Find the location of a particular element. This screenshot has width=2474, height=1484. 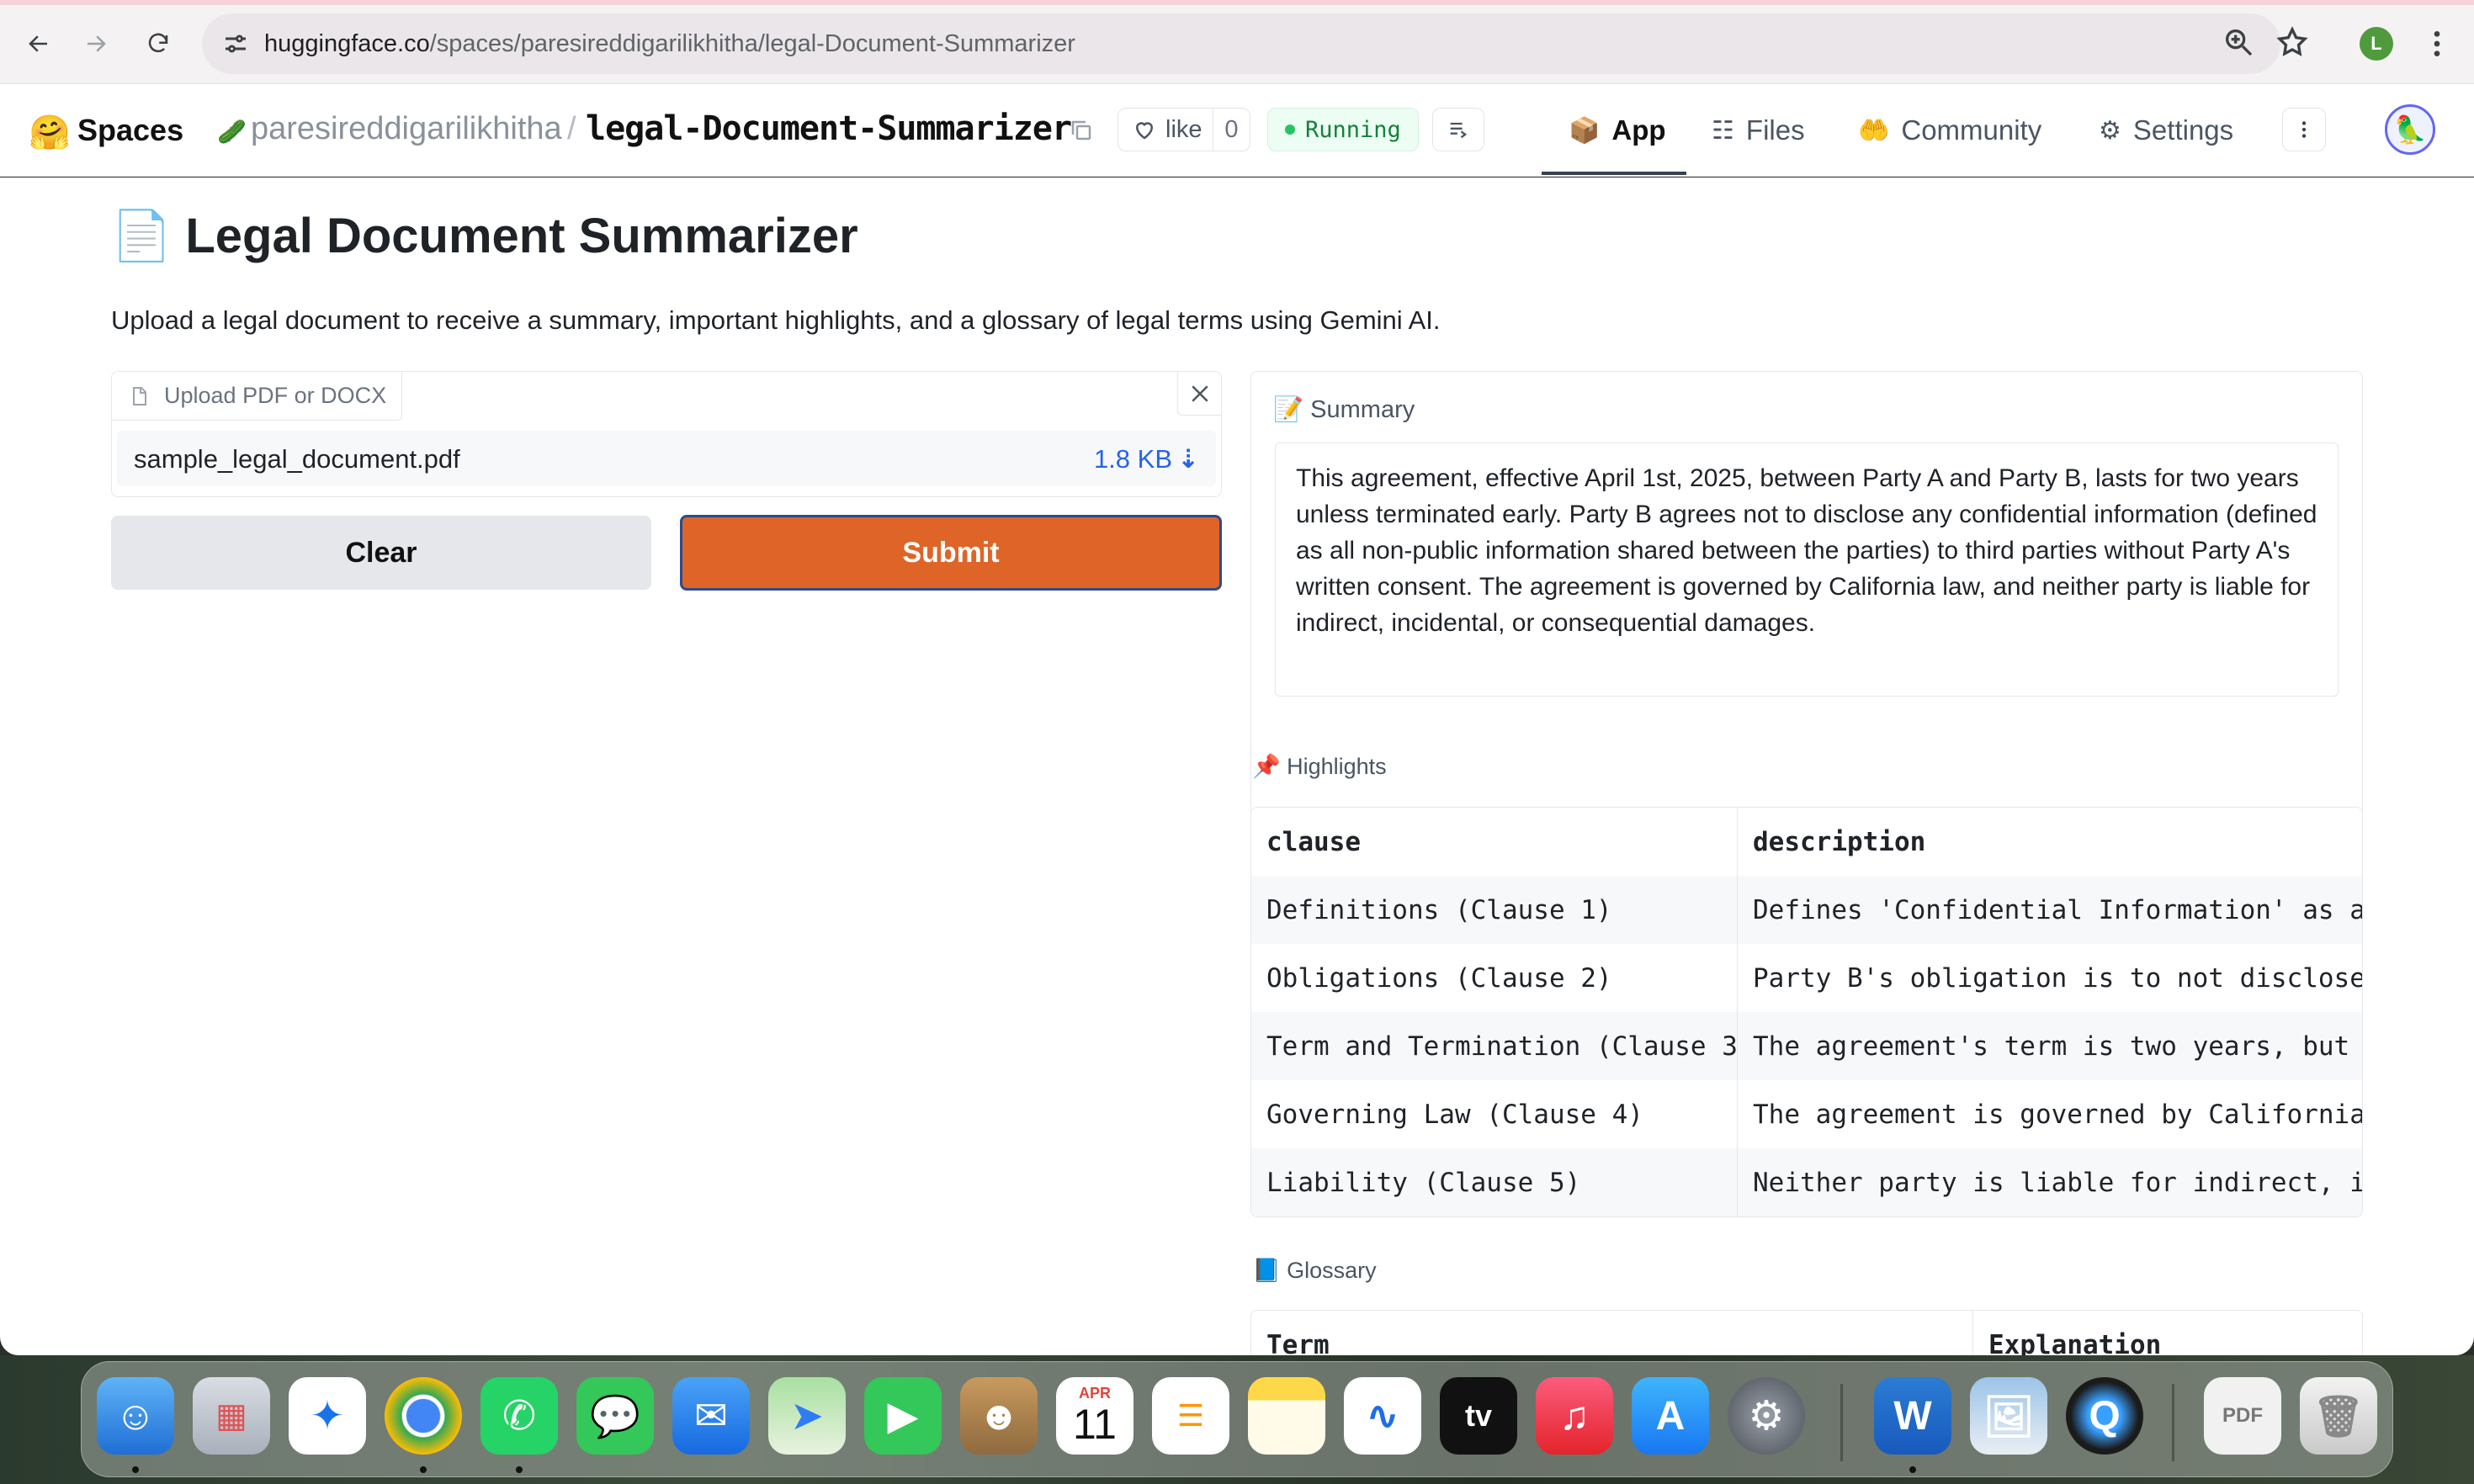

back-button is located at coordinates (39, 44).